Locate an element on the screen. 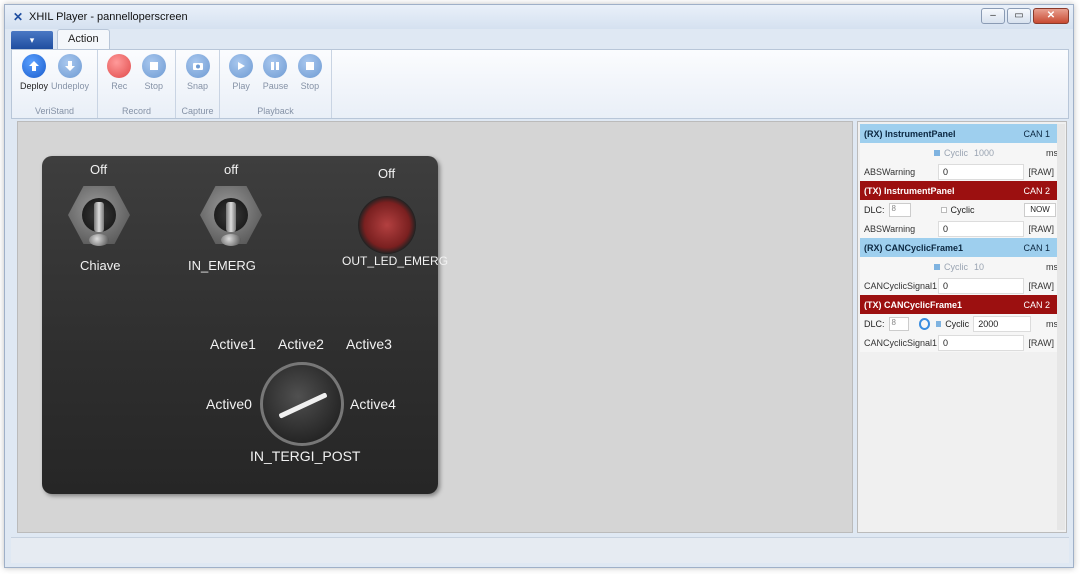  undeploy-button: Undeploy is located at coordinates (70, 72).